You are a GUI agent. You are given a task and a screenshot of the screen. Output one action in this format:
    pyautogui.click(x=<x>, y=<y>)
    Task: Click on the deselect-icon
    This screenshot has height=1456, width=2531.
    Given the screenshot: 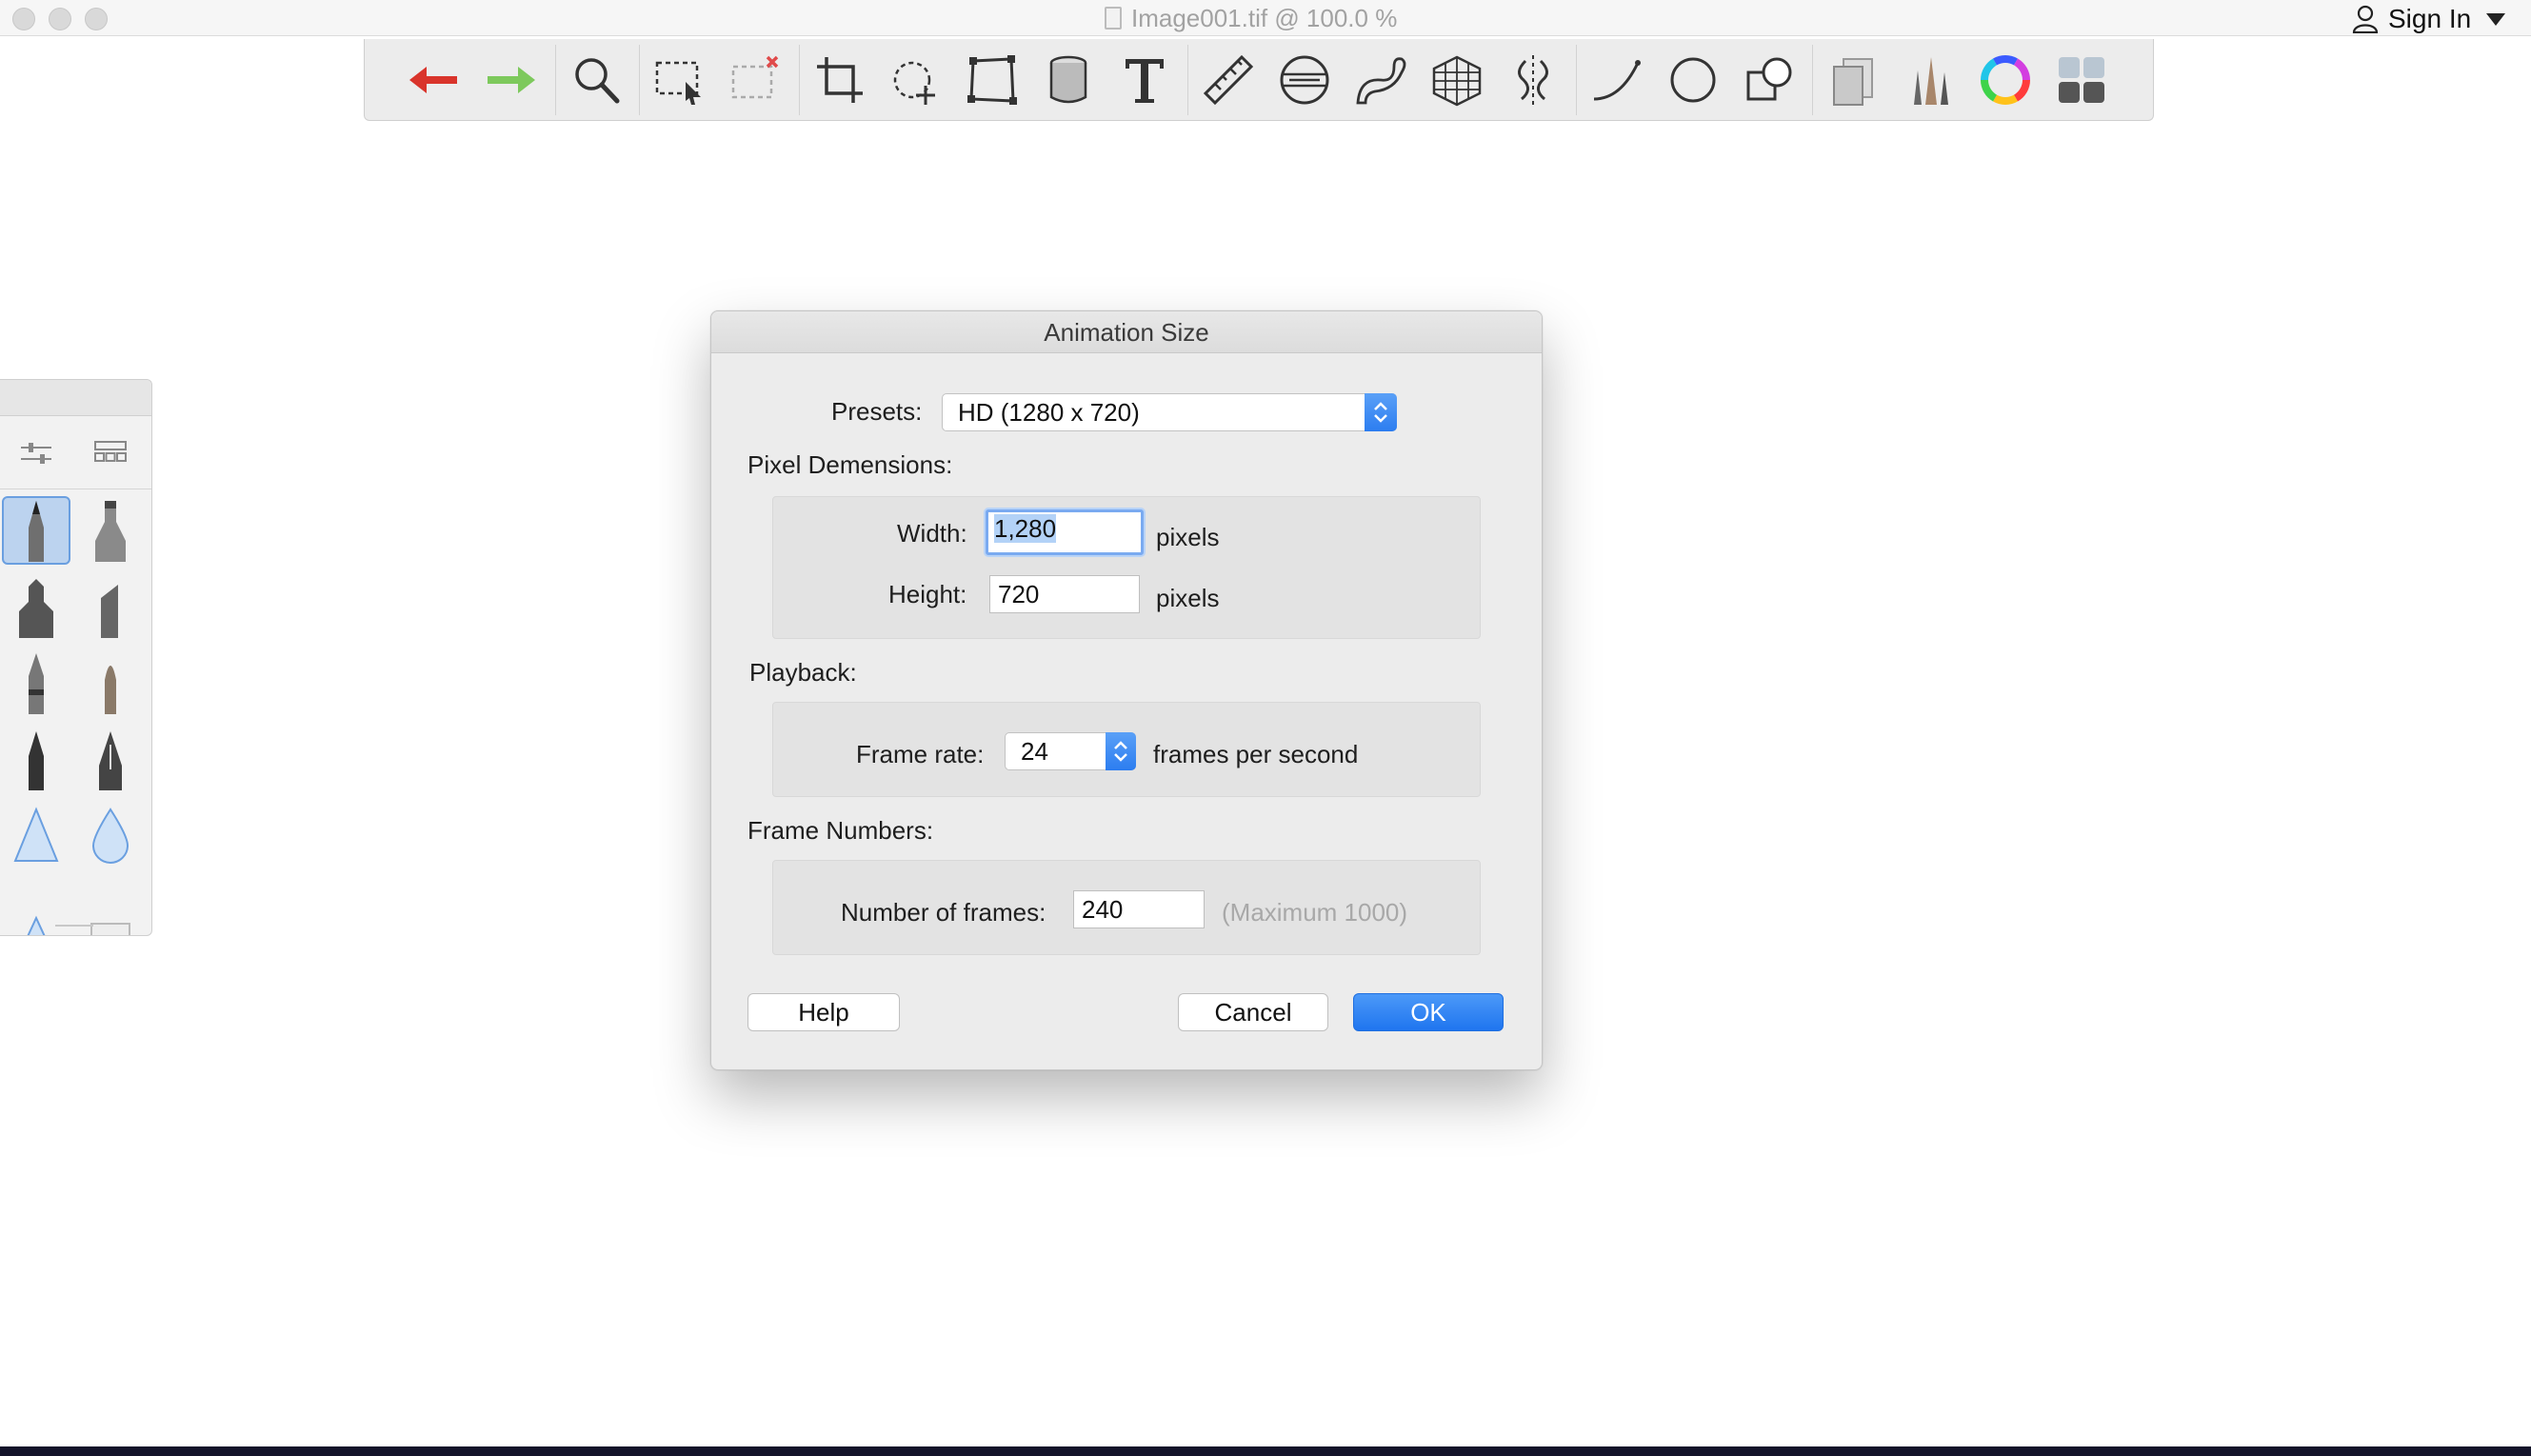 What is the action you would take?
    pyautogui.click(x=755, y=77)
    